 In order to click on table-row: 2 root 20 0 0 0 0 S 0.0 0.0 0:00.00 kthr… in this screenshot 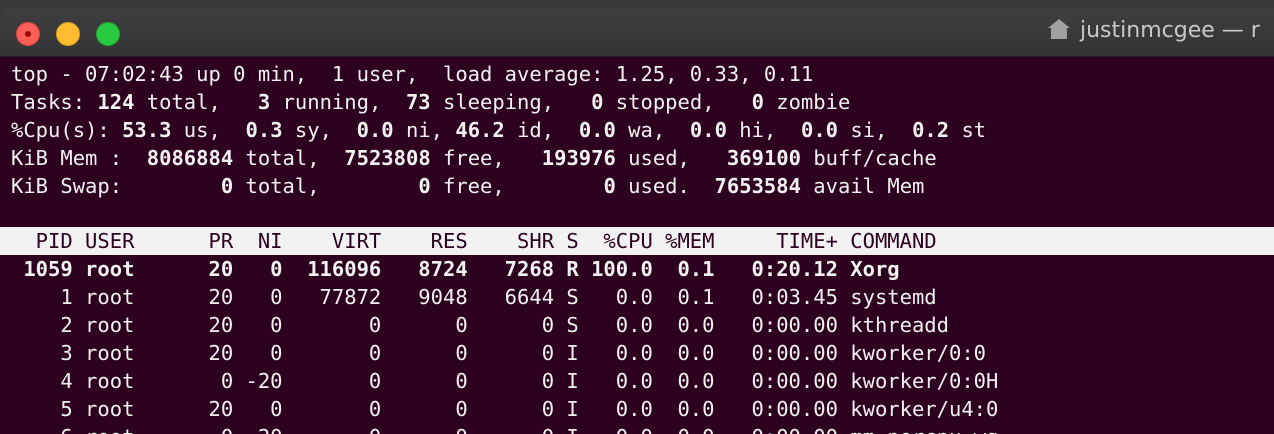, I will do `click(480, 325)`.